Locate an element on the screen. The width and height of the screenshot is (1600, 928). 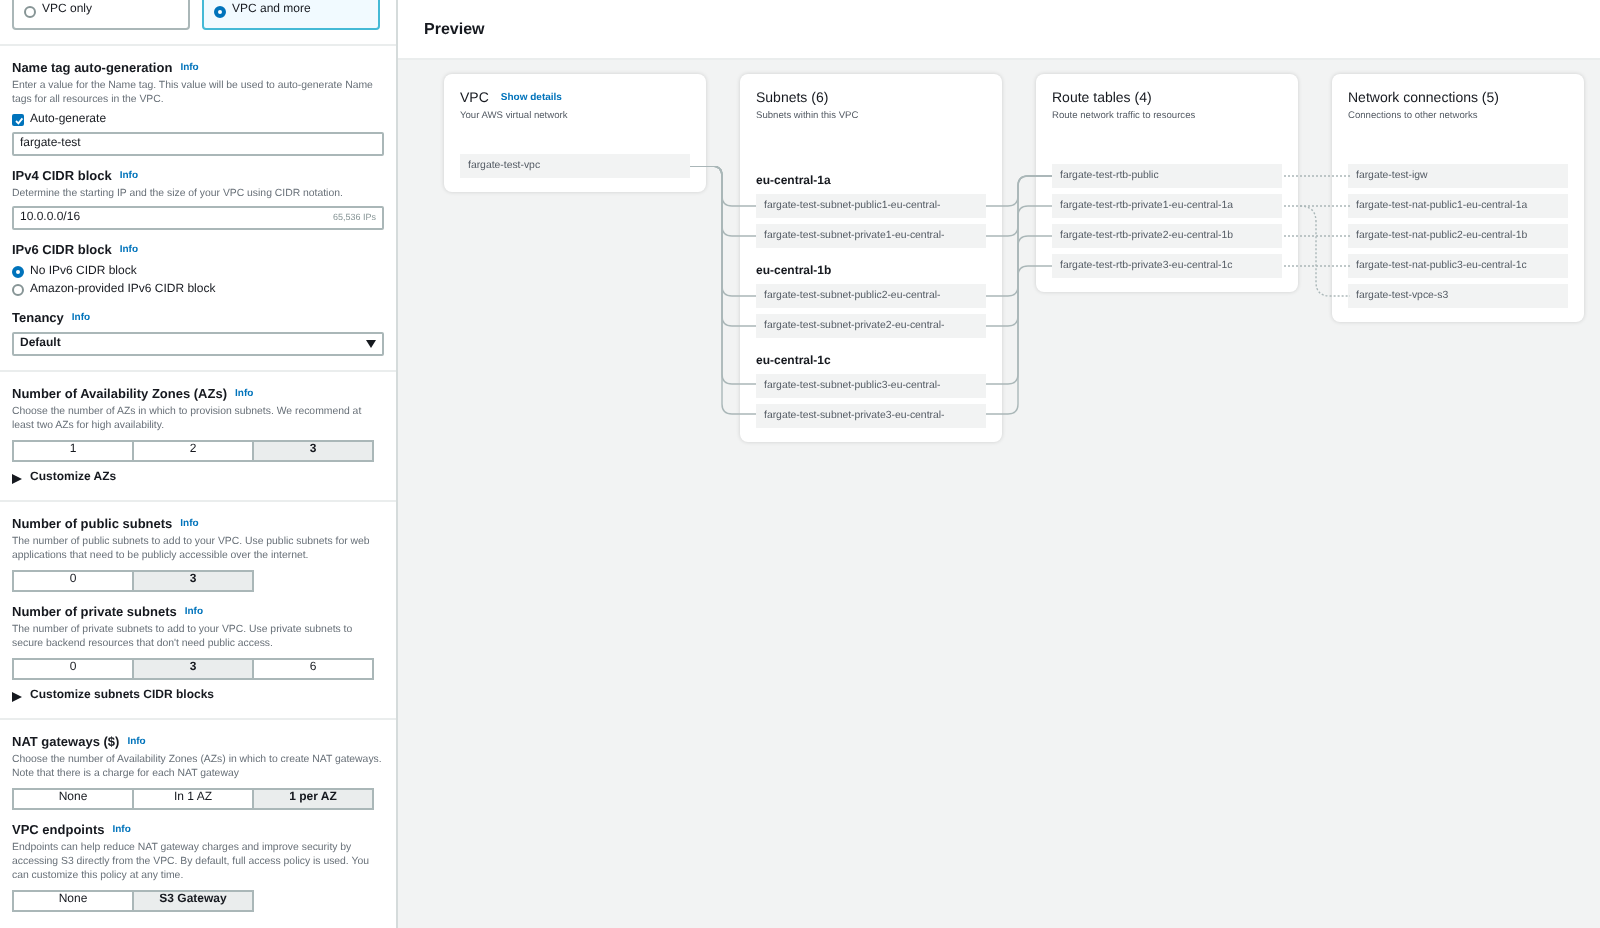
caret-icon is located at coordinates (371, 344).